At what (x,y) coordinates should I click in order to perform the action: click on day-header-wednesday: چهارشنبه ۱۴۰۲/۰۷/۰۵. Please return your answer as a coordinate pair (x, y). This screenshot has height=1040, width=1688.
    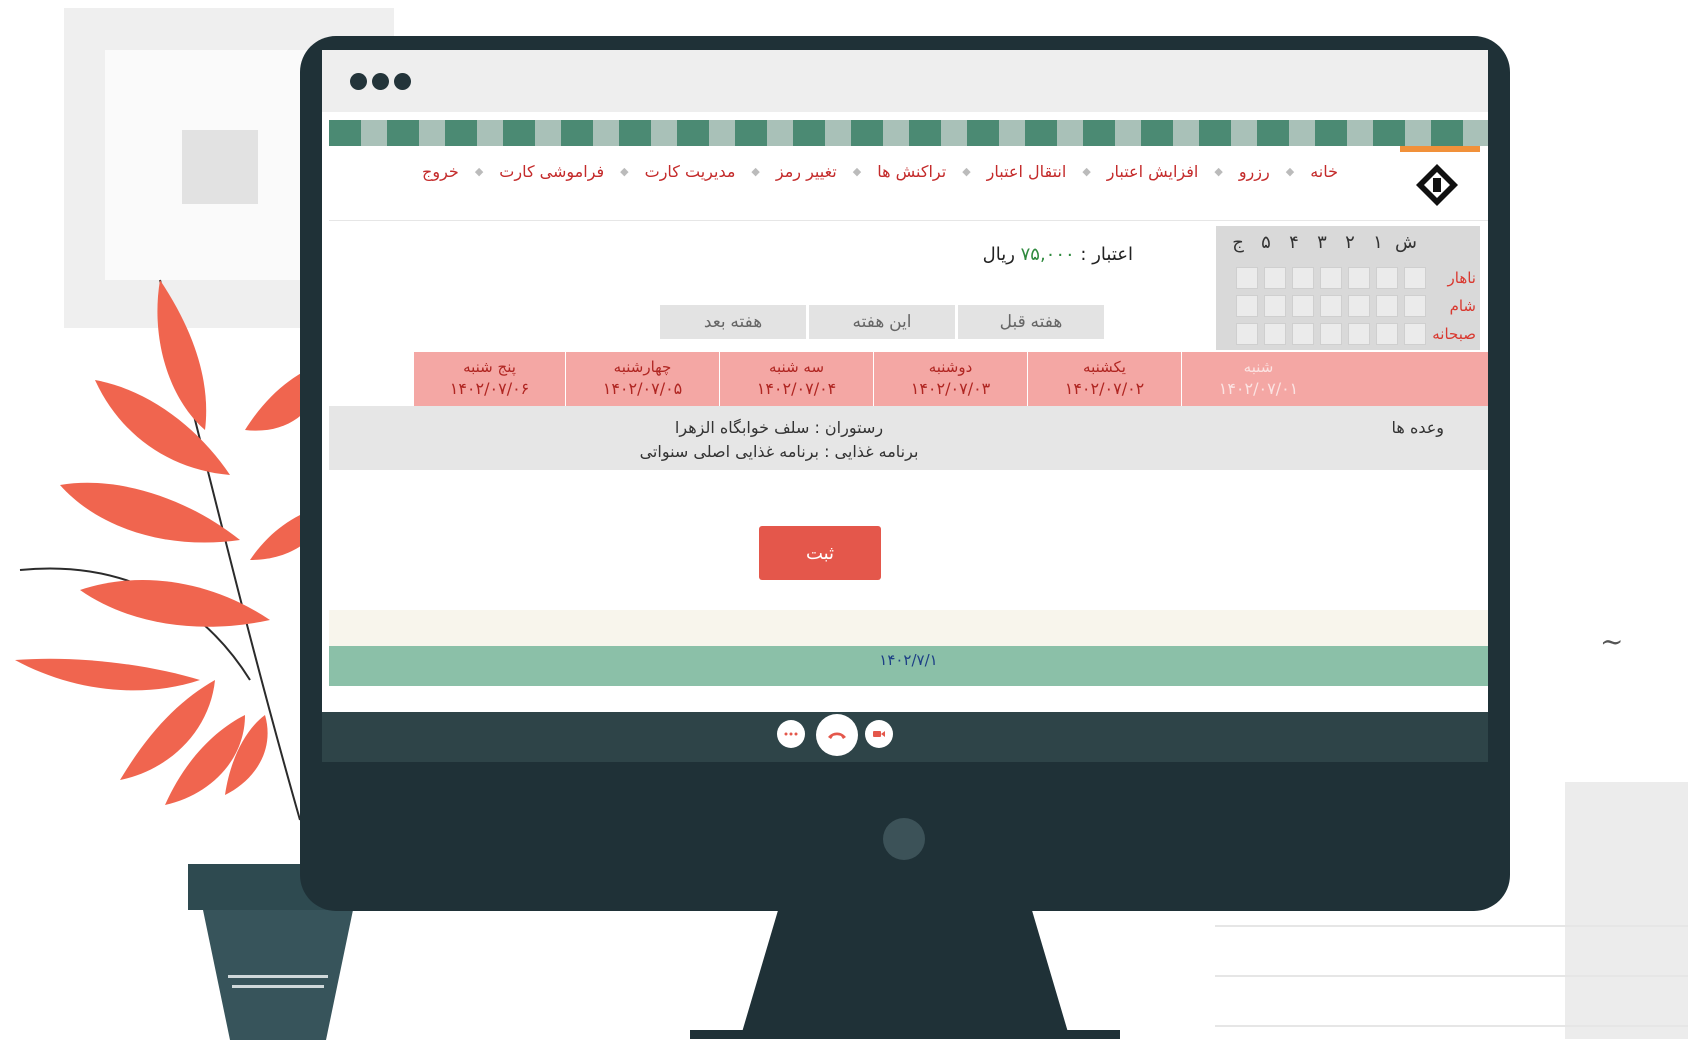
    Looking at the image, I should click on (642, 379).